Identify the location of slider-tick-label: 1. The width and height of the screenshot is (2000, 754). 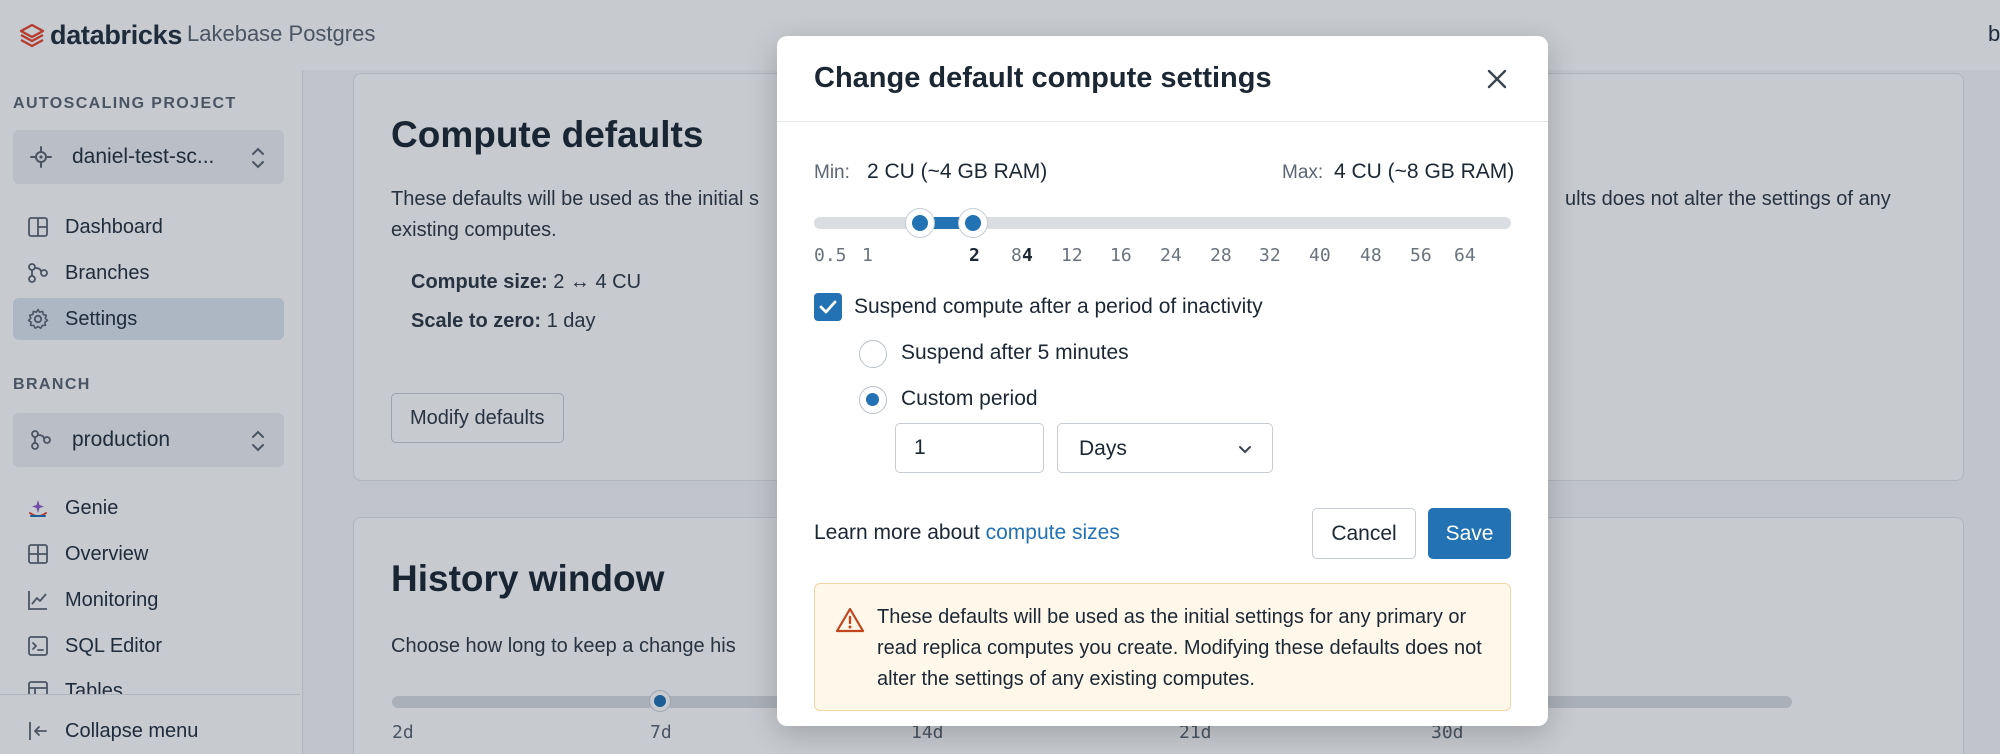
(867, 255).